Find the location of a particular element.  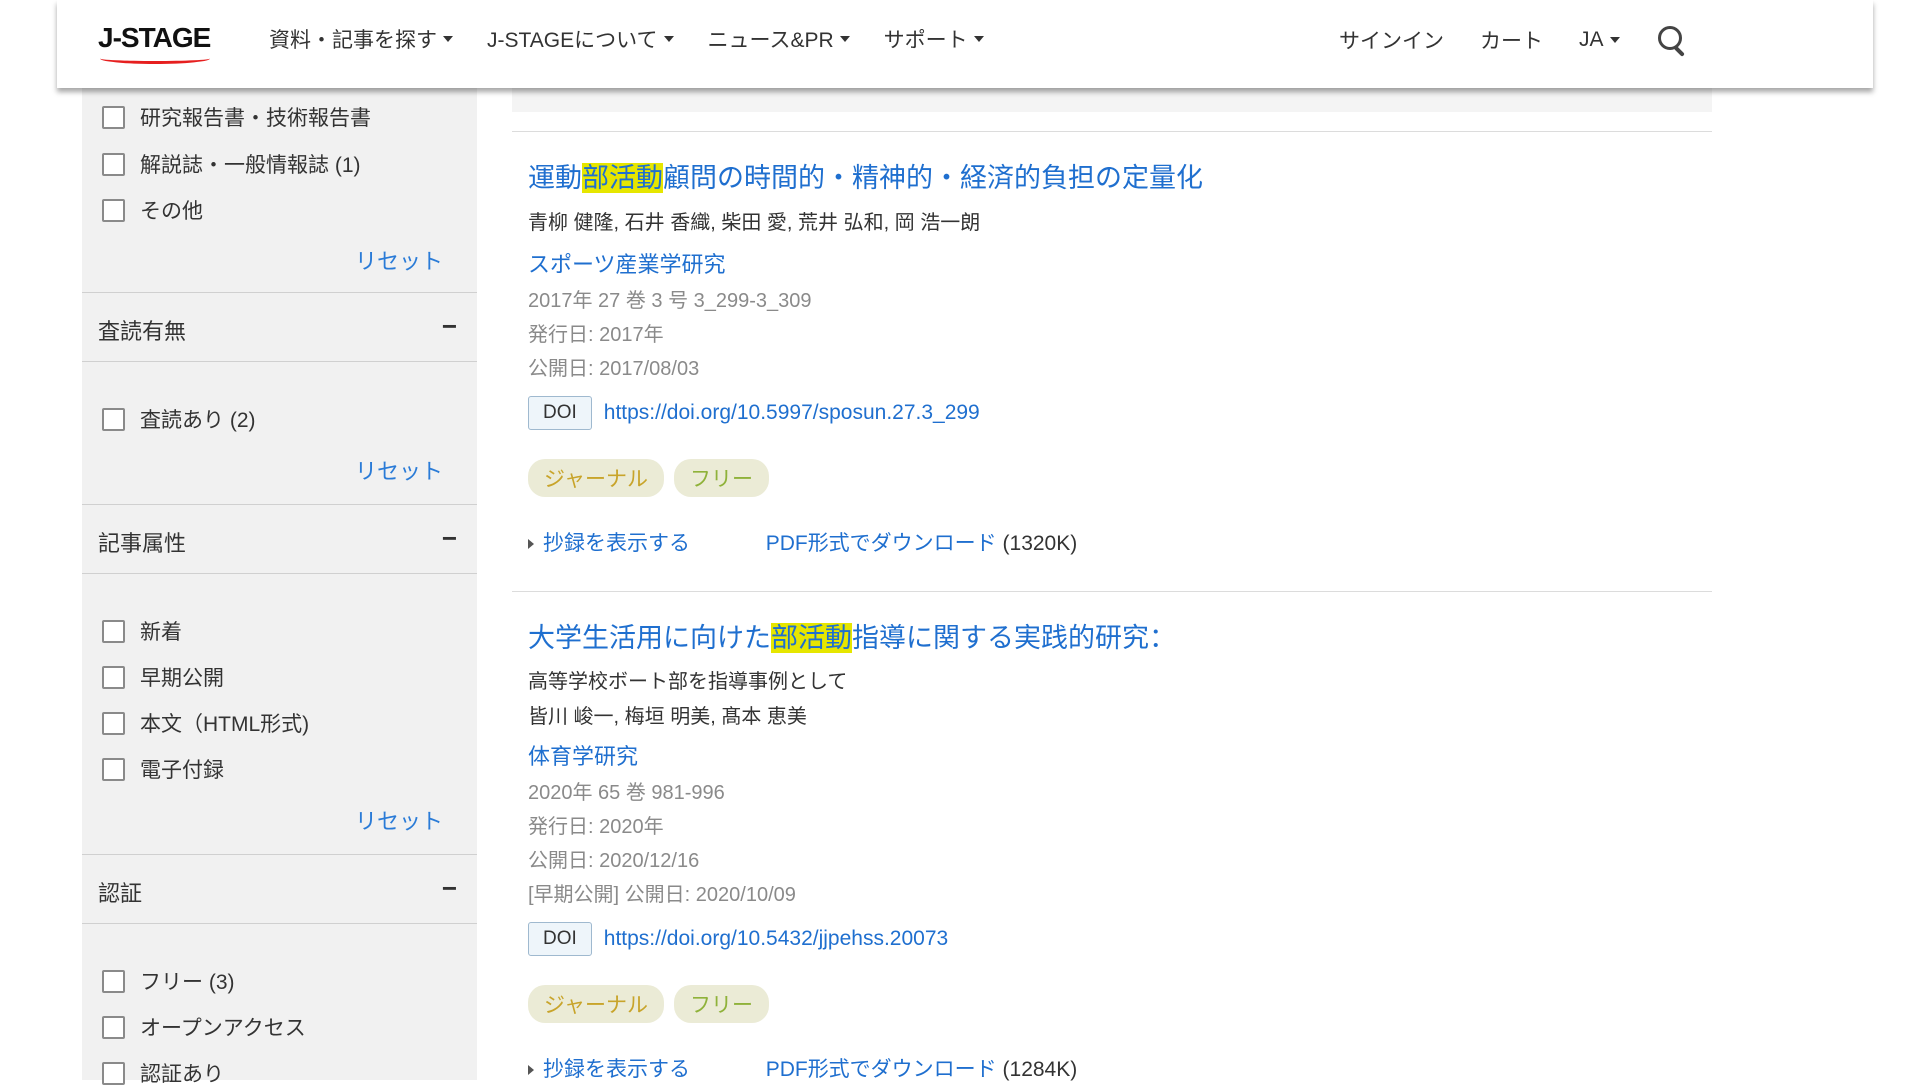

nav-search-materials: 資料・記事を探す is located at coordinates (361, 39).